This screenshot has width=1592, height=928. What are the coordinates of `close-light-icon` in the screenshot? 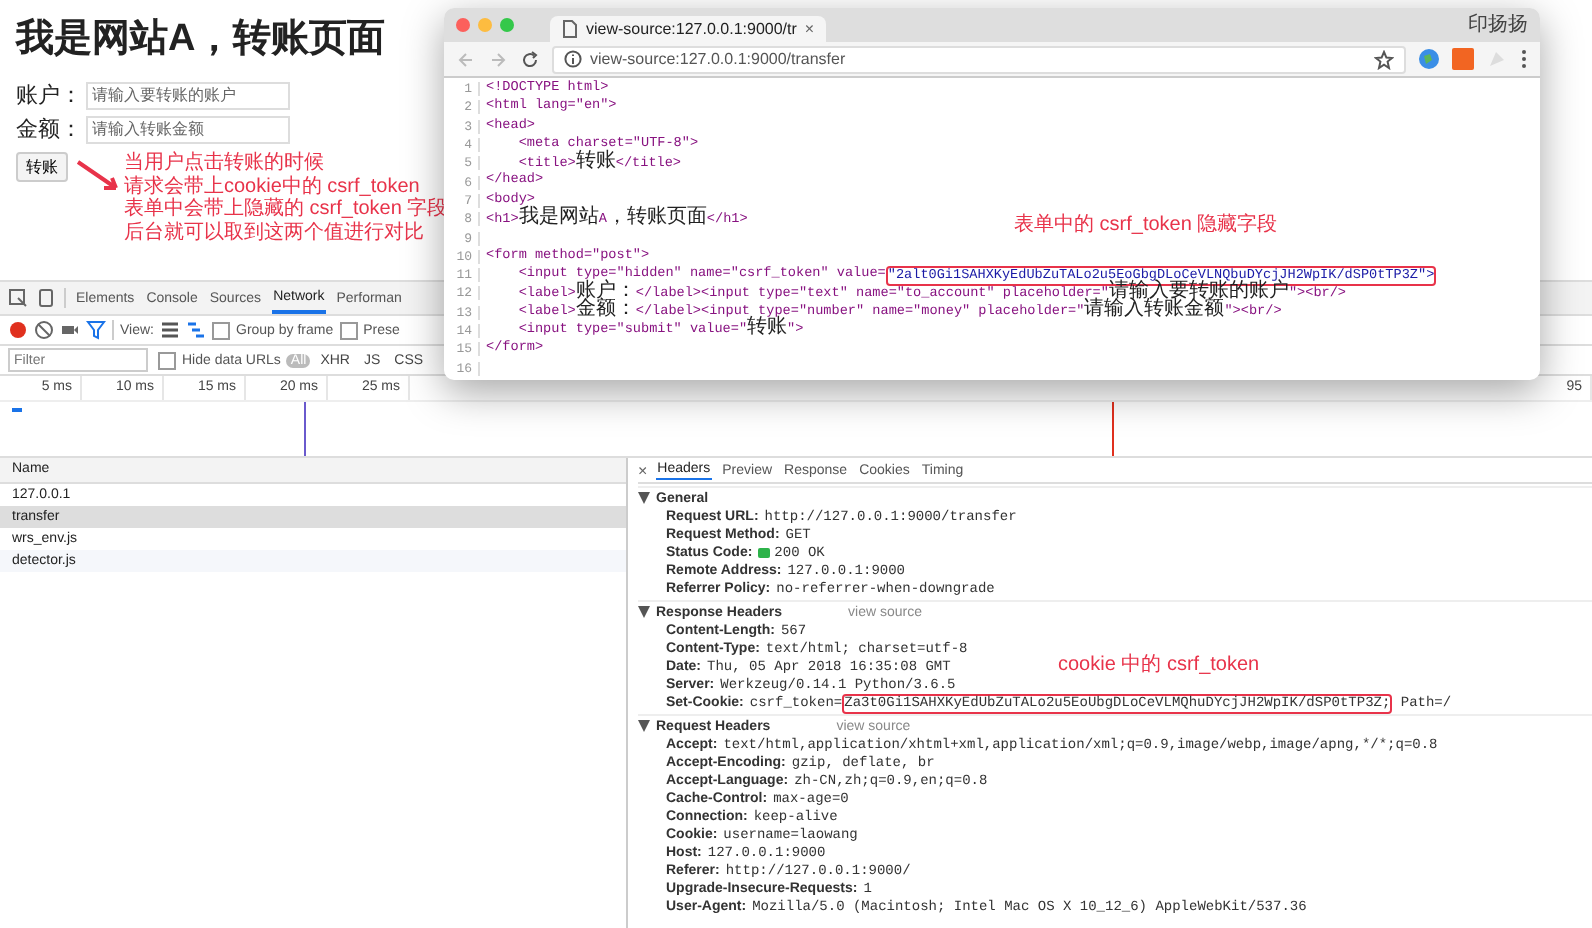 It's located at (463, 25).